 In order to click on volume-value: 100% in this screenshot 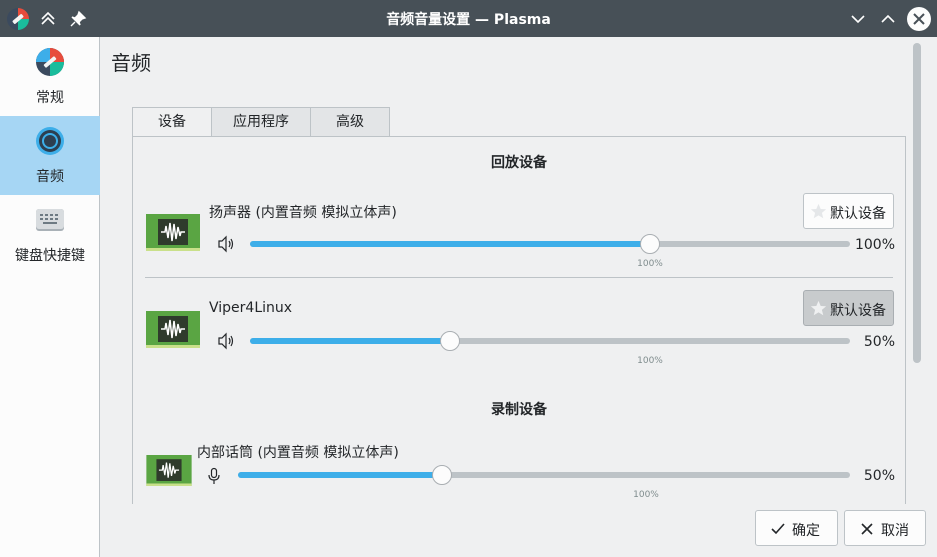, I will do `click(874, 245)`.